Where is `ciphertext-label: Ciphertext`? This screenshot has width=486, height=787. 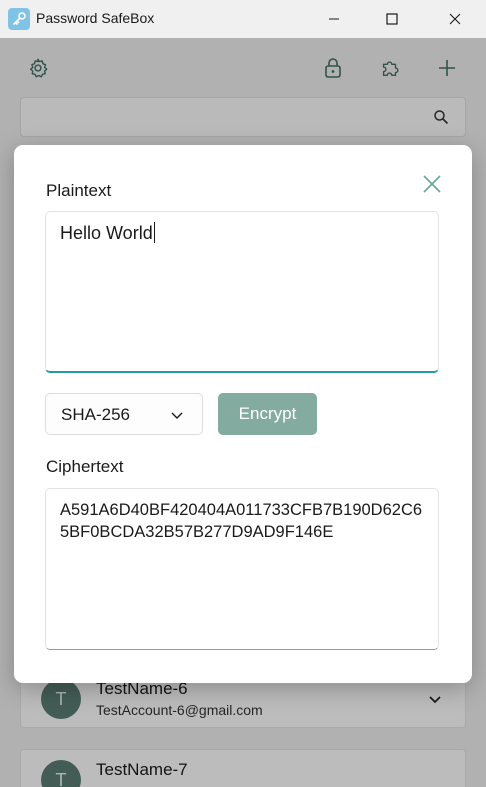
ciphertext-label: Ciphertext is located at coordinates (85, 466).